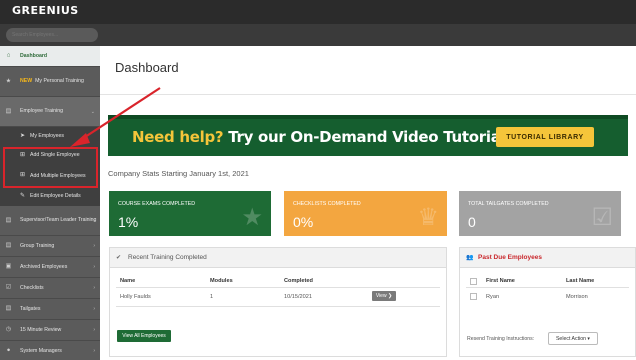 This screenshot has width=636, height=360. What do you see at coordinates (26, 81) in the screenshot?
I see `new-badge: NEW` at bounding box center [26, 81].